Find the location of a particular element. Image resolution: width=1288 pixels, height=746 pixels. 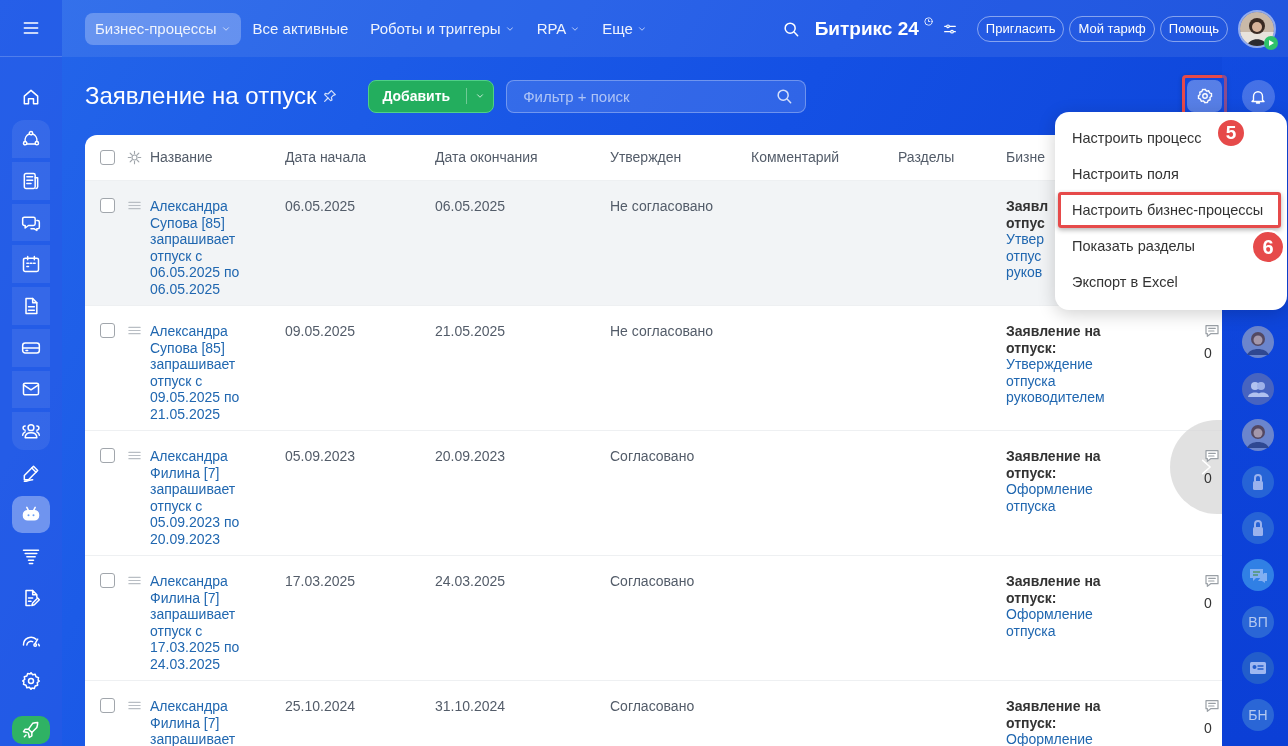

table-cell: 05.09.2023 is located at coordinates (320, 456).